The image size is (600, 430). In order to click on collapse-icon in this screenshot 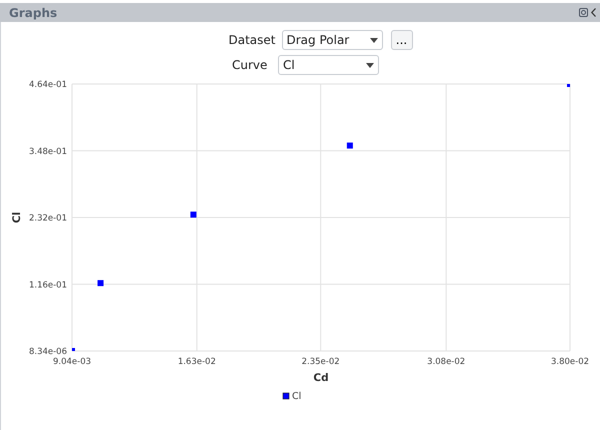, I will do `click(593, 12)`.